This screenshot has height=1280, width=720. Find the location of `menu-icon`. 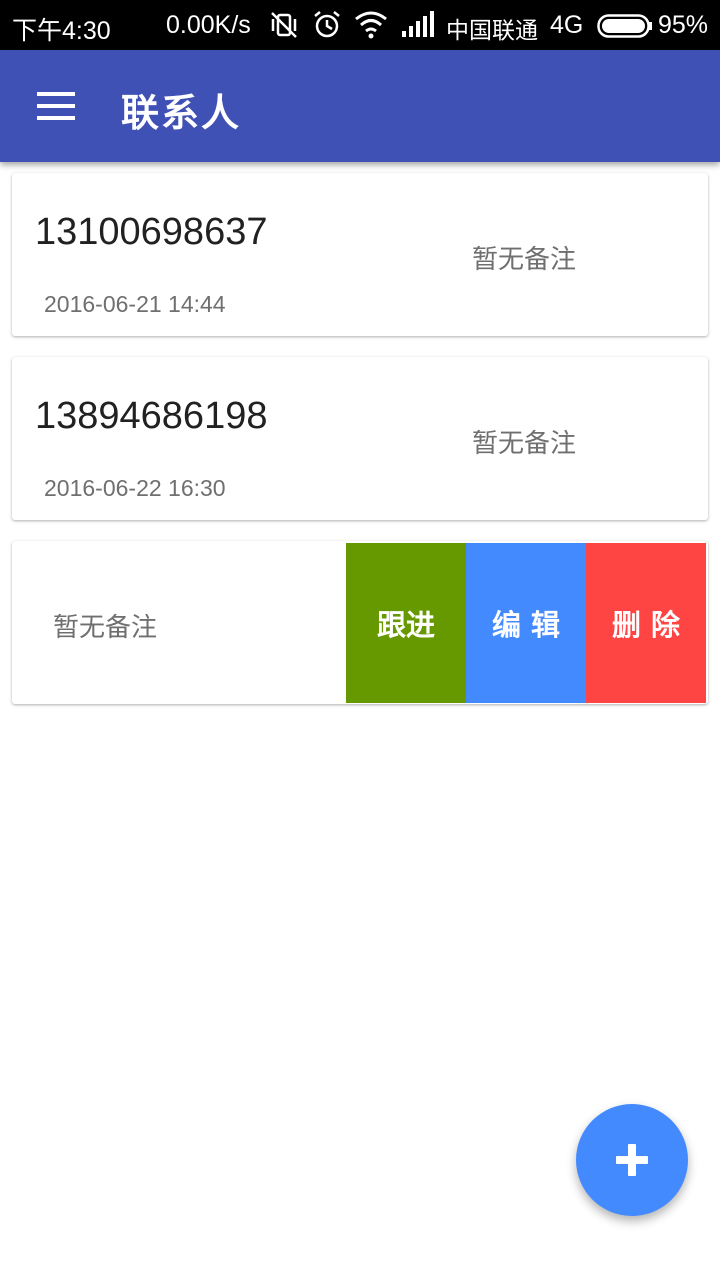

menu-icon is located at coordinates (56, 106).